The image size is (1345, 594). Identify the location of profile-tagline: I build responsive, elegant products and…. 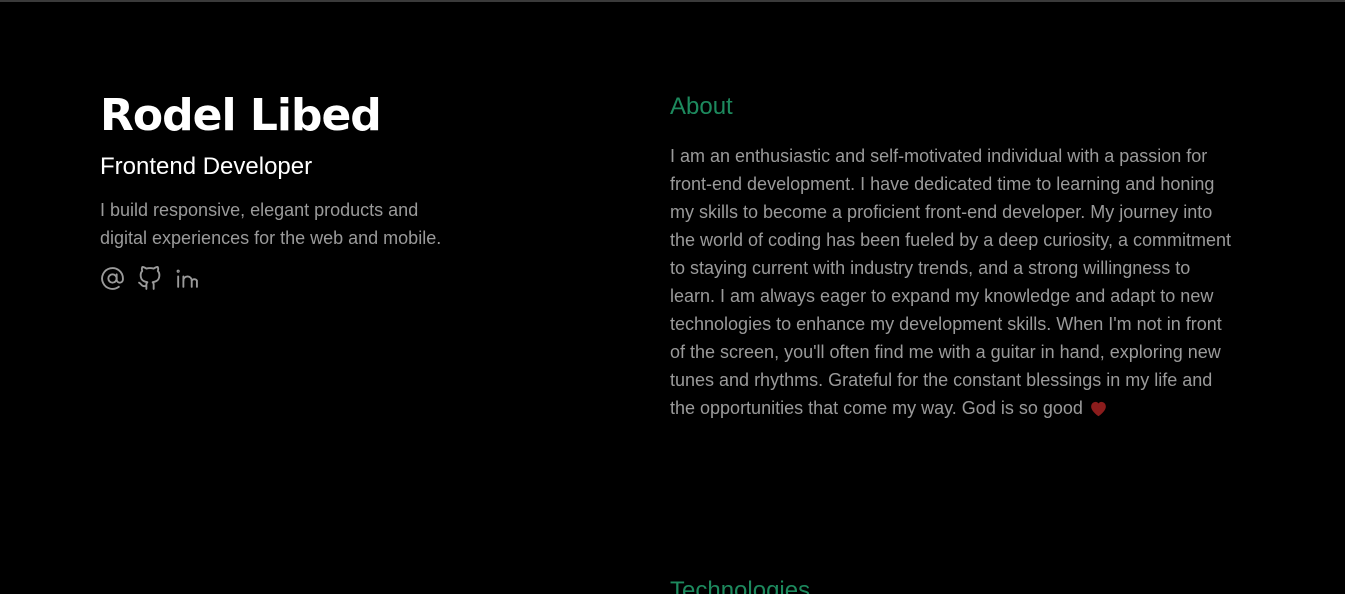
(271, 224).